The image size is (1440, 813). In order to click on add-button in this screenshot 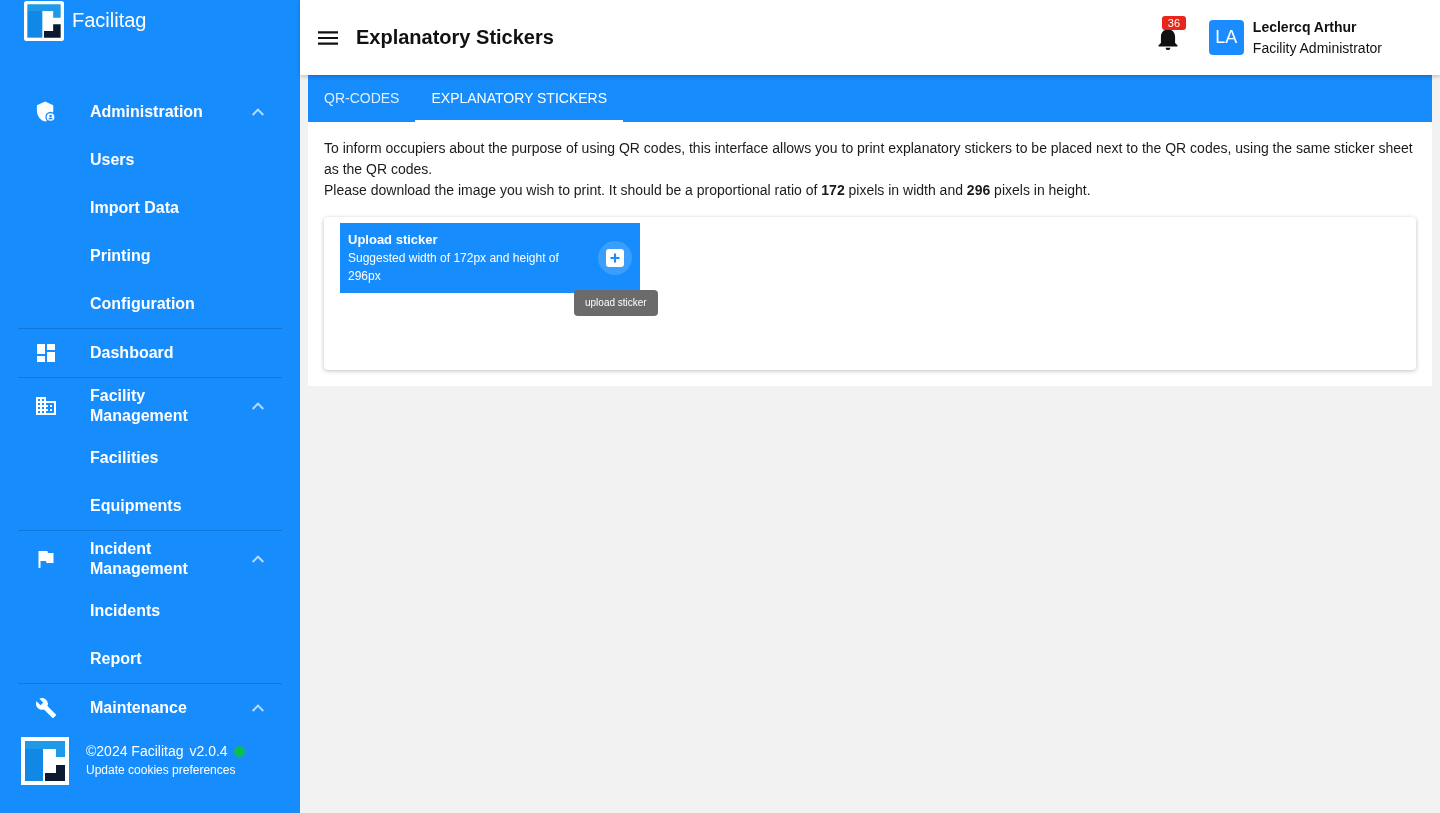, I will do `click(615, 258)`.